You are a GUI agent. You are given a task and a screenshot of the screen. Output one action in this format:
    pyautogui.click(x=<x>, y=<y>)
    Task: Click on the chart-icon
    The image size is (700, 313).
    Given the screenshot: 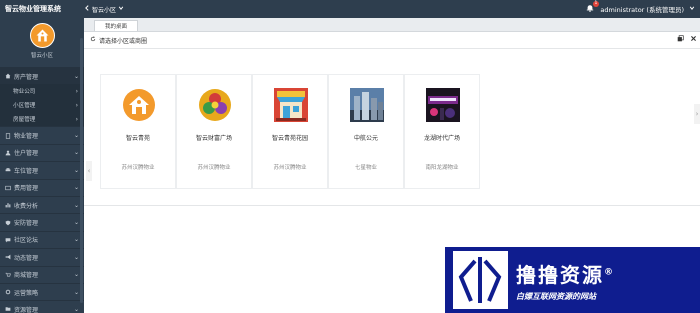 What is the action you would take?
    pyautogui.click(x=8, y=205)
    